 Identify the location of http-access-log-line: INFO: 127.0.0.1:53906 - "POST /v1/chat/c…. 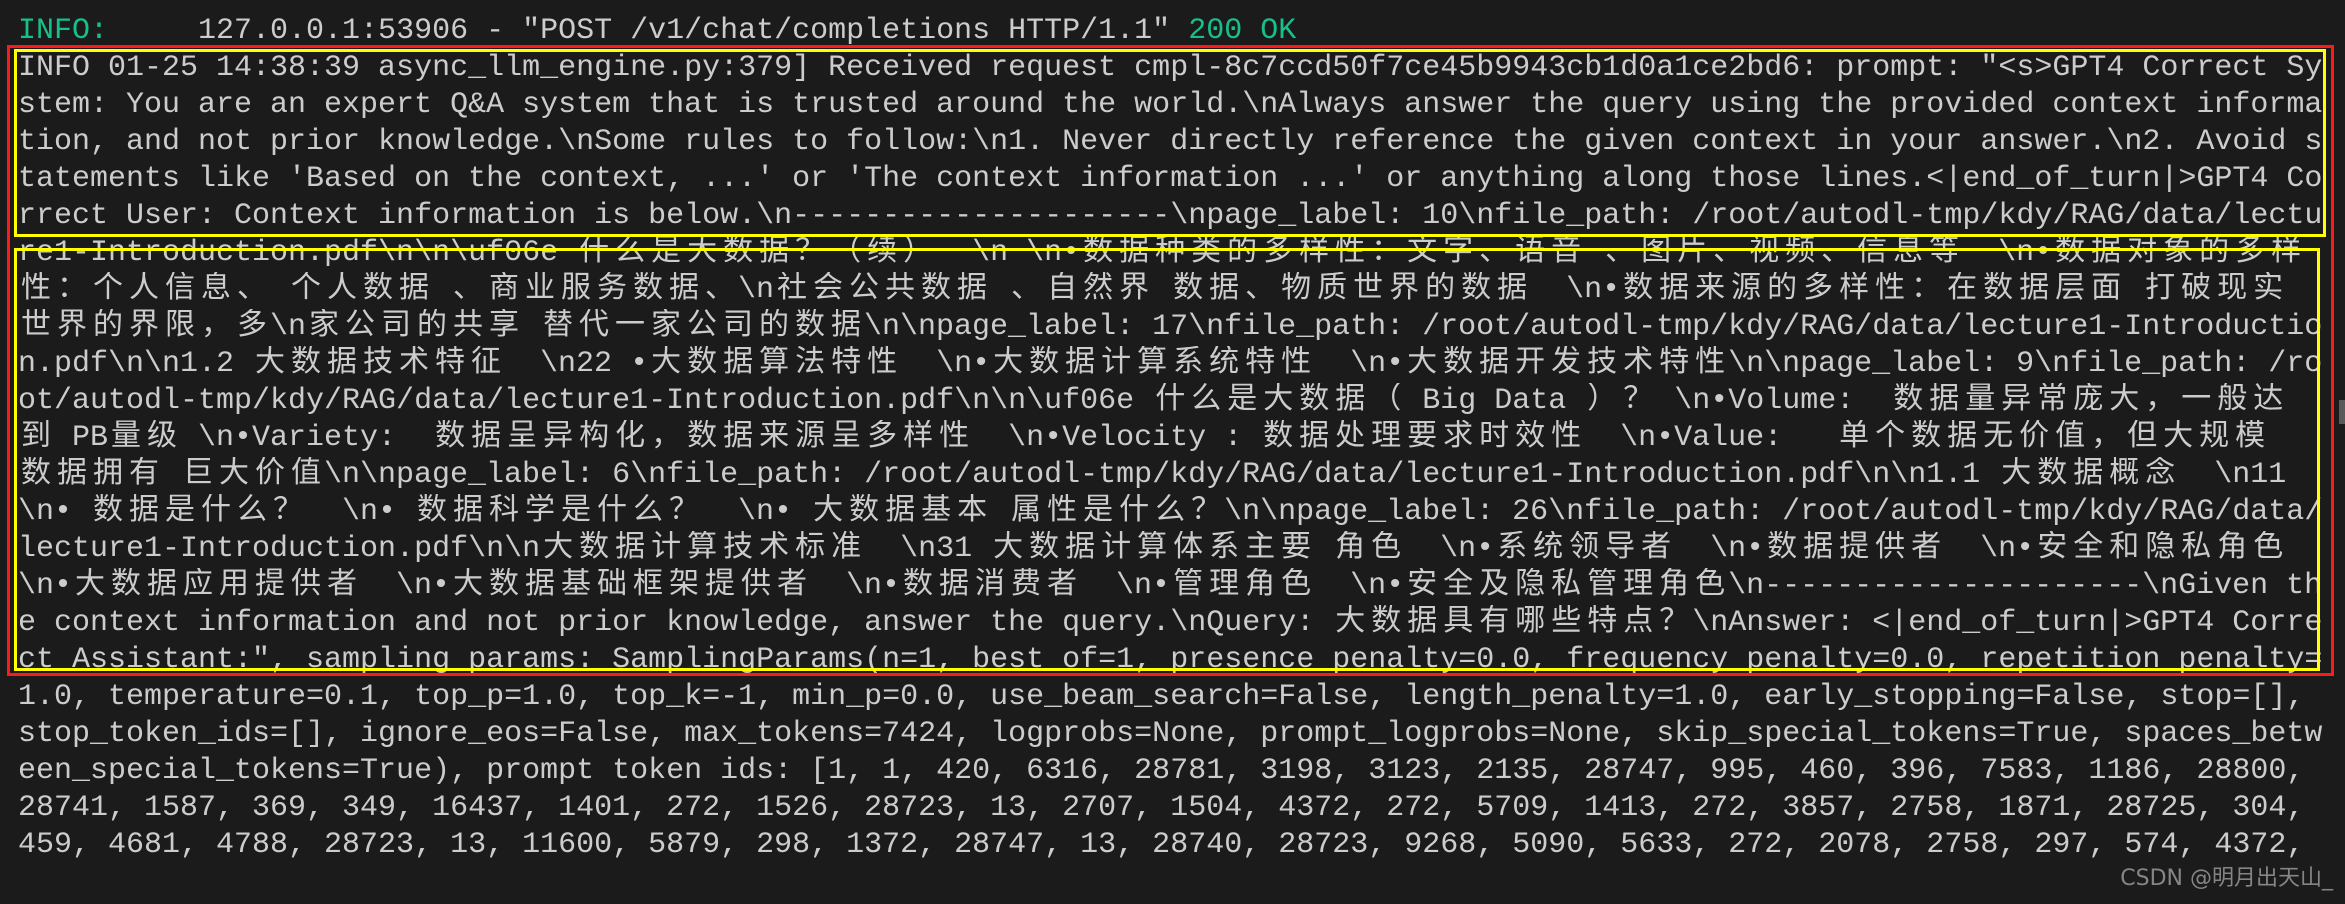
(1178, 31).